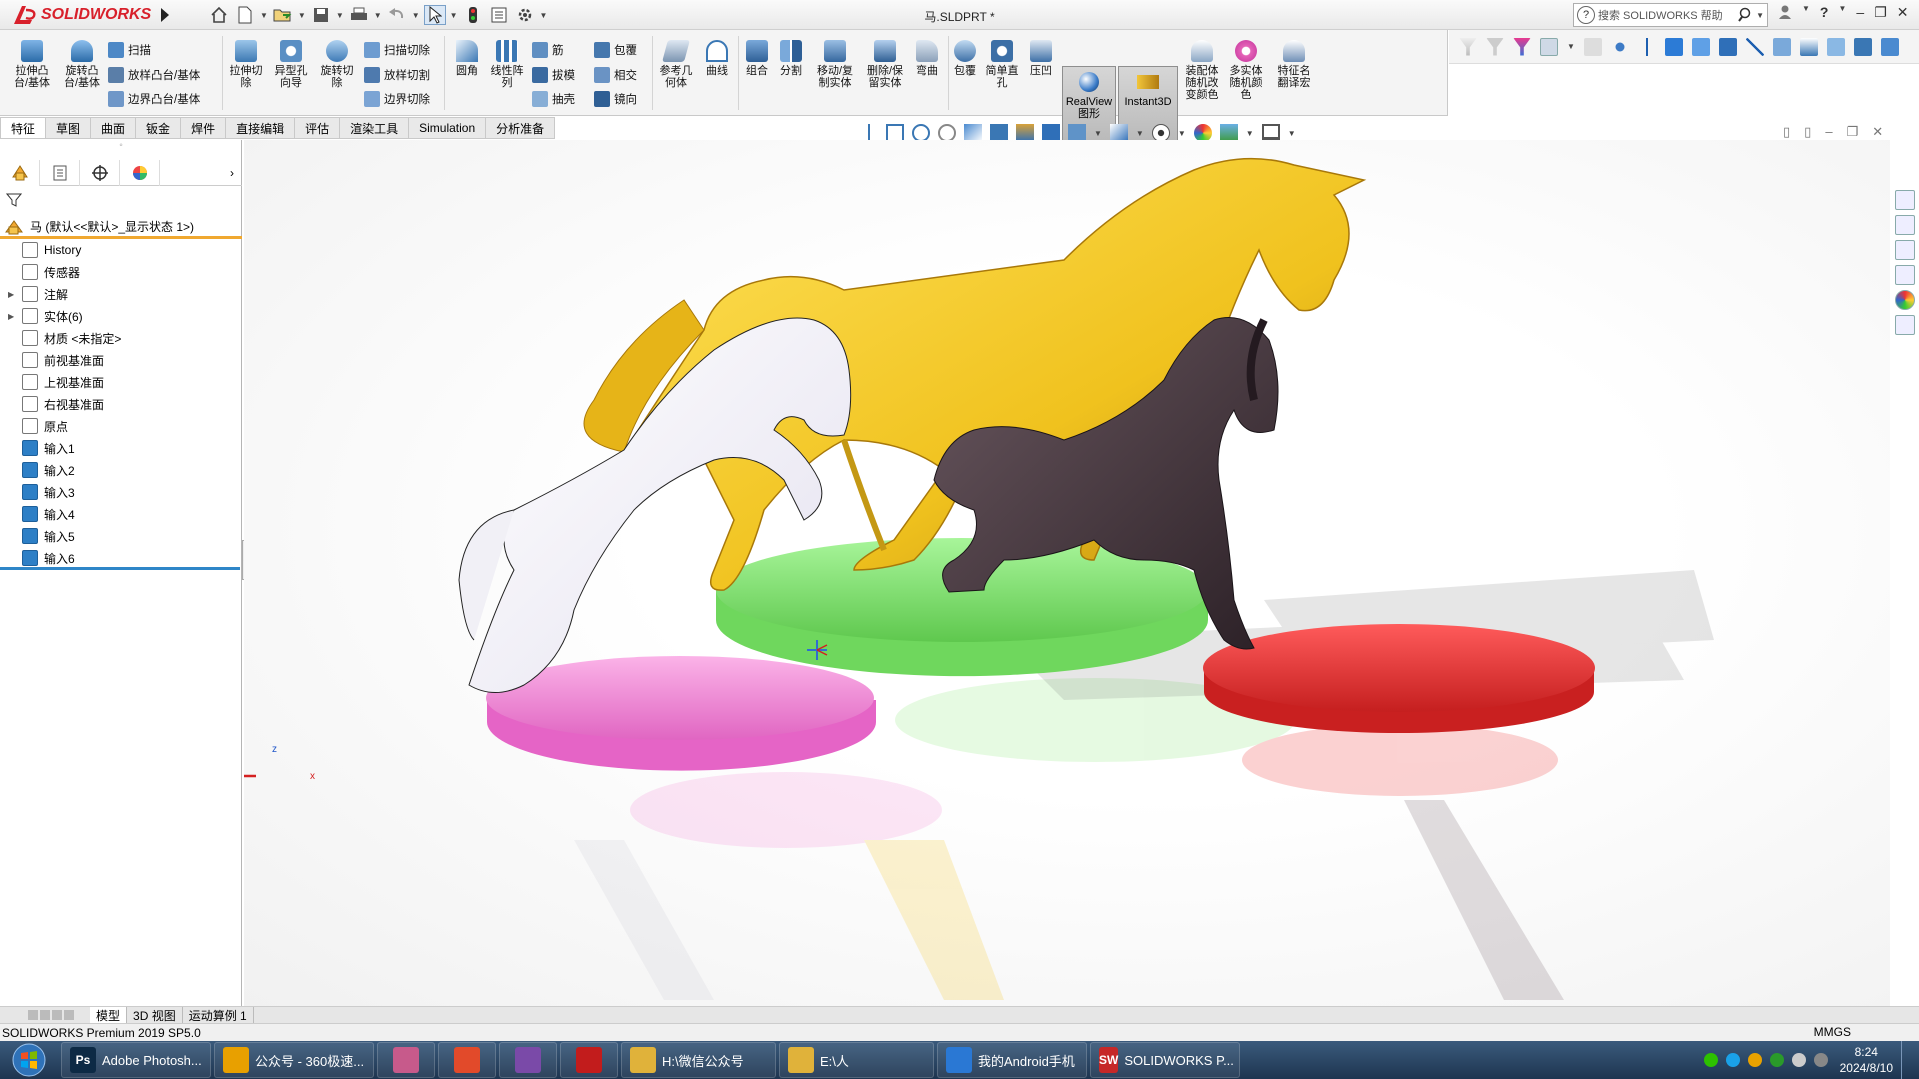 Image resolution: width=1919 pixels, height=1079 pixels. What do you see at coordinates (1820, 1060) in the screenshot?
I see `ime-tray-icon` at bounding box center [1820, 1060].